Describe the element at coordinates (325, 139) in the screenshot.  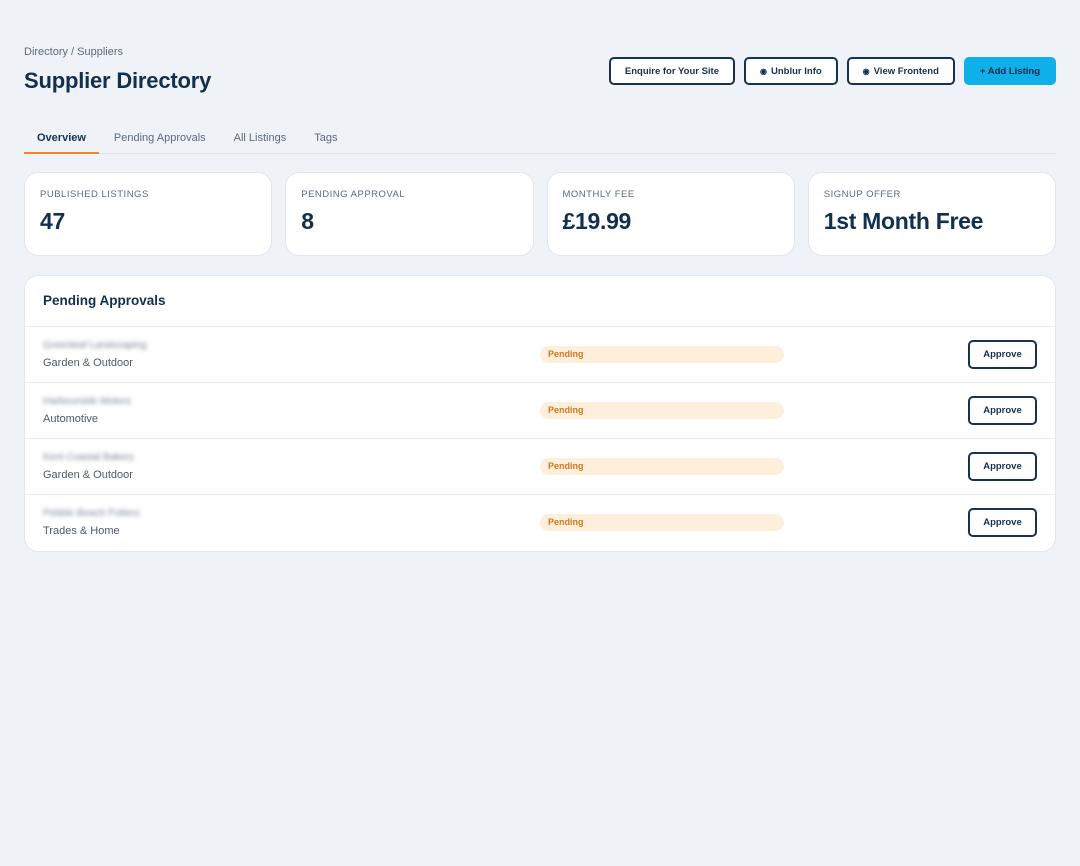
I see `tab-tags: Tags` at that location.